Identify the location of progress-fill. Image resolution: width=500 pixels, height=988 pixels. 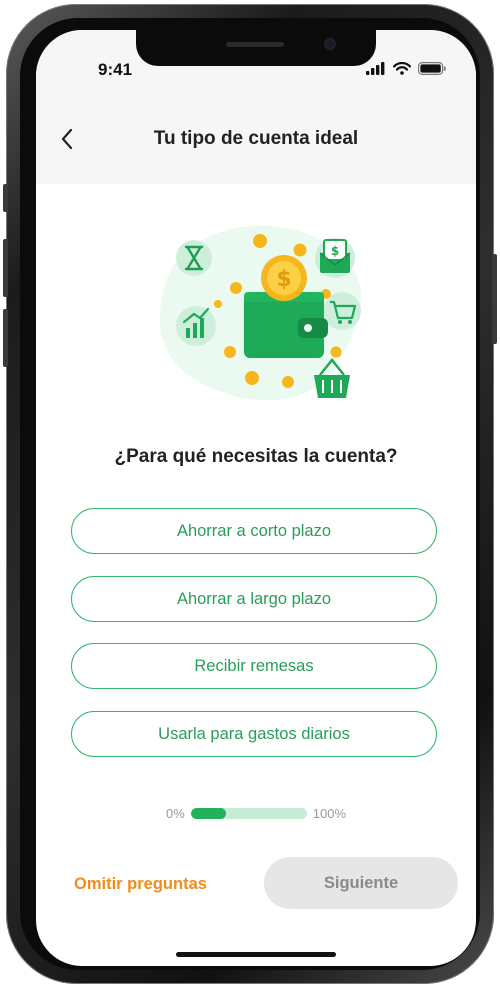
(208, 813).